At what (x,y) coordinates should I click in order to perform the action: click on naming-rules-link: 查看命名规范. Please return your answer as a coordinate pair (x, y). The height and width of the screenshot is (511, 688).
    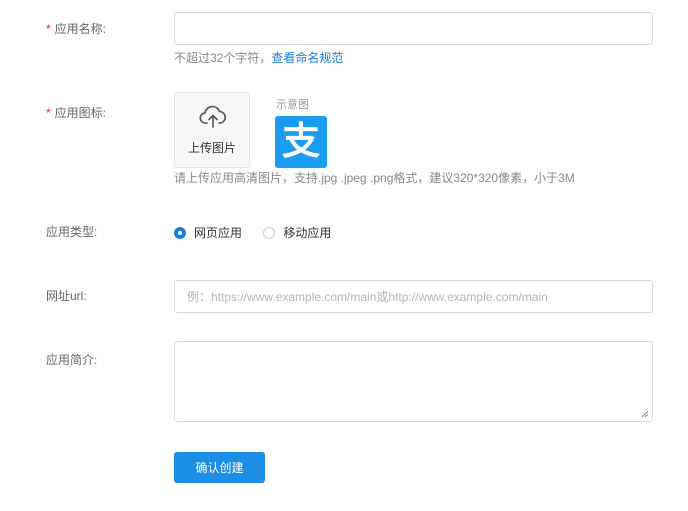
    Looking at the image, I should click on (307, 58).